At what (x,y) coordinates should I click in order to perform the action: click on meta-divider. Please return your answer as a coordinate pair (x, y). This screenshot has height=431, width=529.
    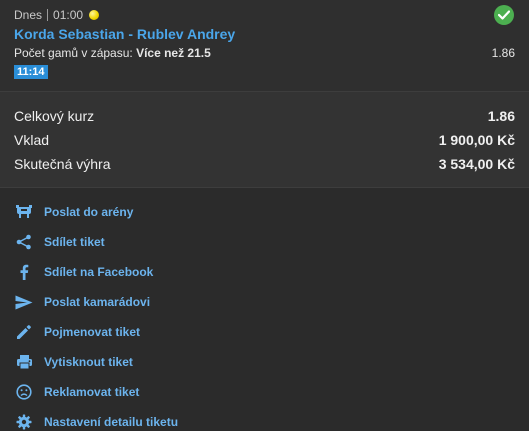
    Looking at the image, I should click on (48, 15).